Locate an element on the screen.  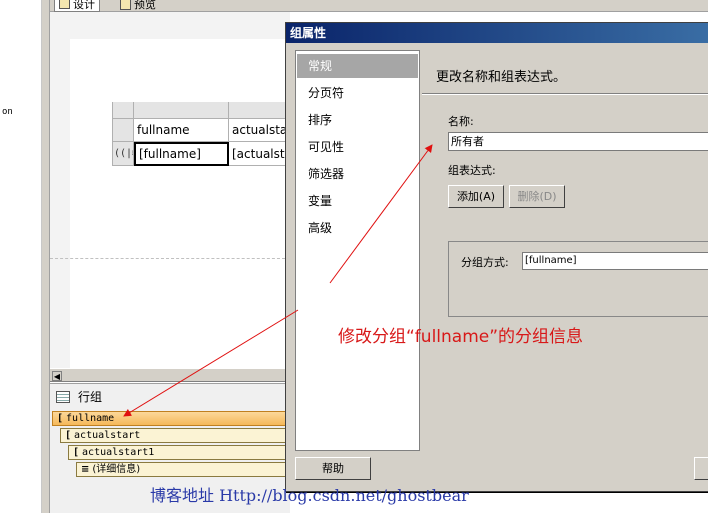
row-group-label: (详细信息) is located at coordinates (116, 469).